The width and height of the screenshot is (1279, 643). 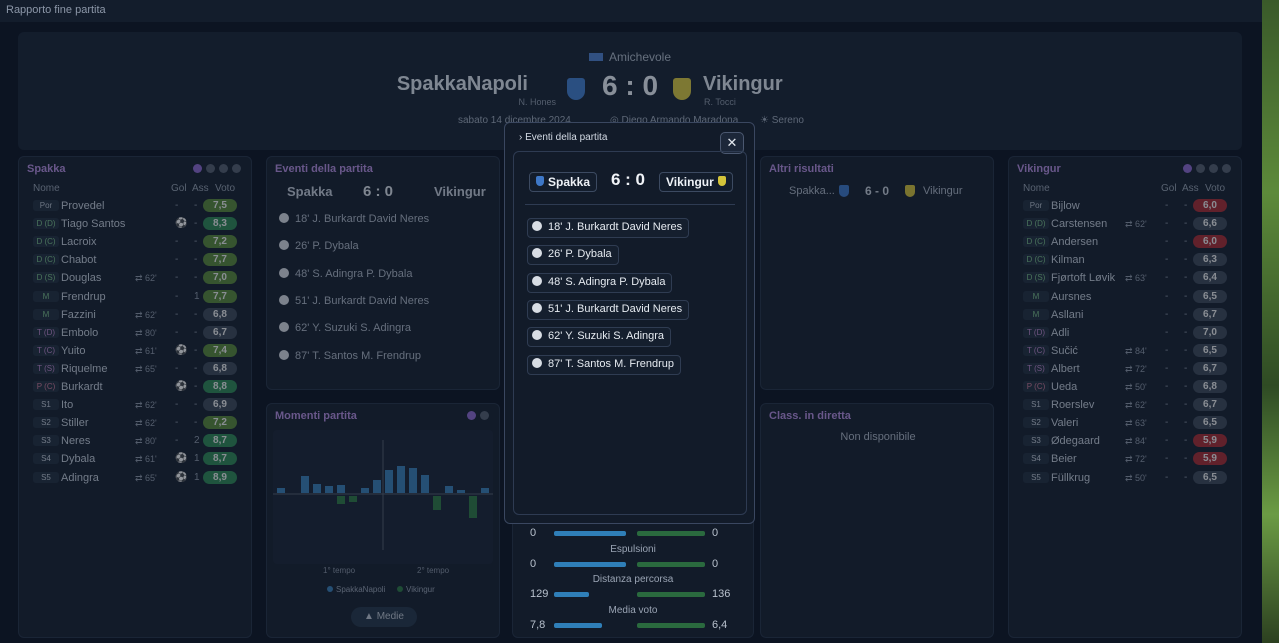 What do you see at coordinates (136, 352) in the screenshot?
I see `player-row: T (C) Yuito ⇄ 61' ⚽ -7,4` at bounding box center [136, 352].